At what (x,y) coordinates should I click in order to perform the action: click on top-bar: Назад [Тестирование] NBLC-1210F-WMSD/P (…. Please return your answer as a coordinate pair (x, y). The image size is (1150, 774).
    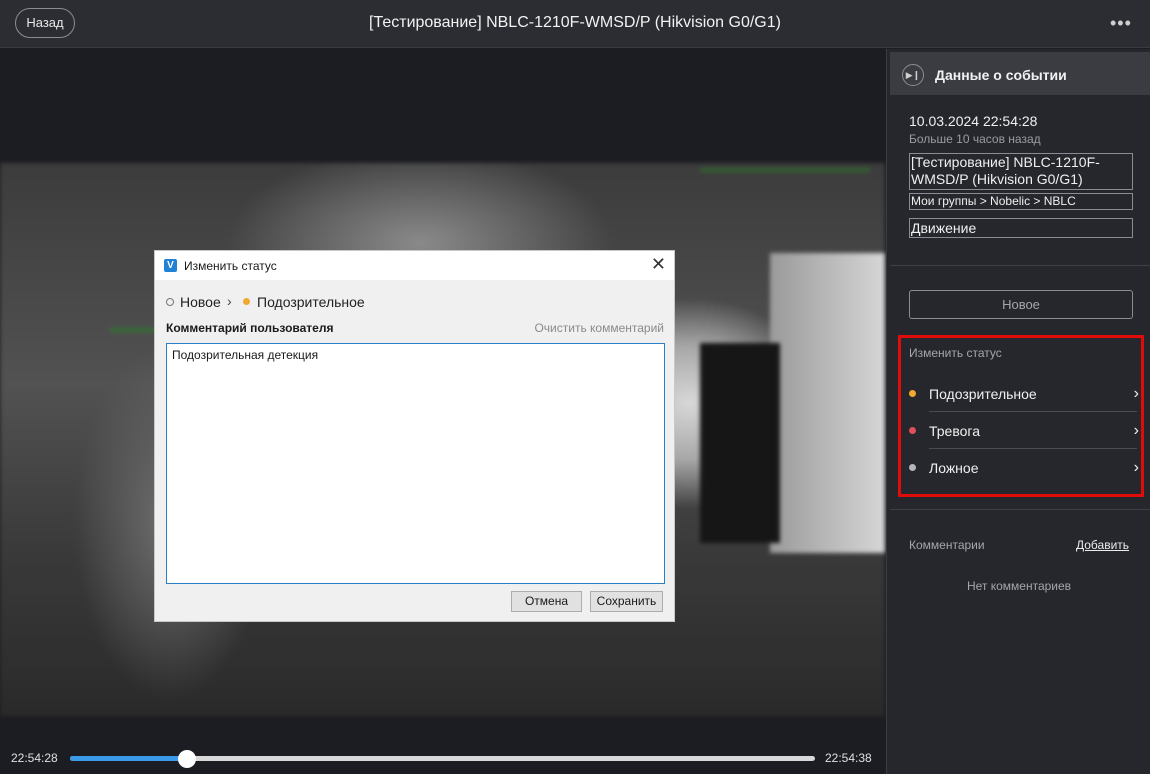
    Looking at the image, I should click on (575, 24).